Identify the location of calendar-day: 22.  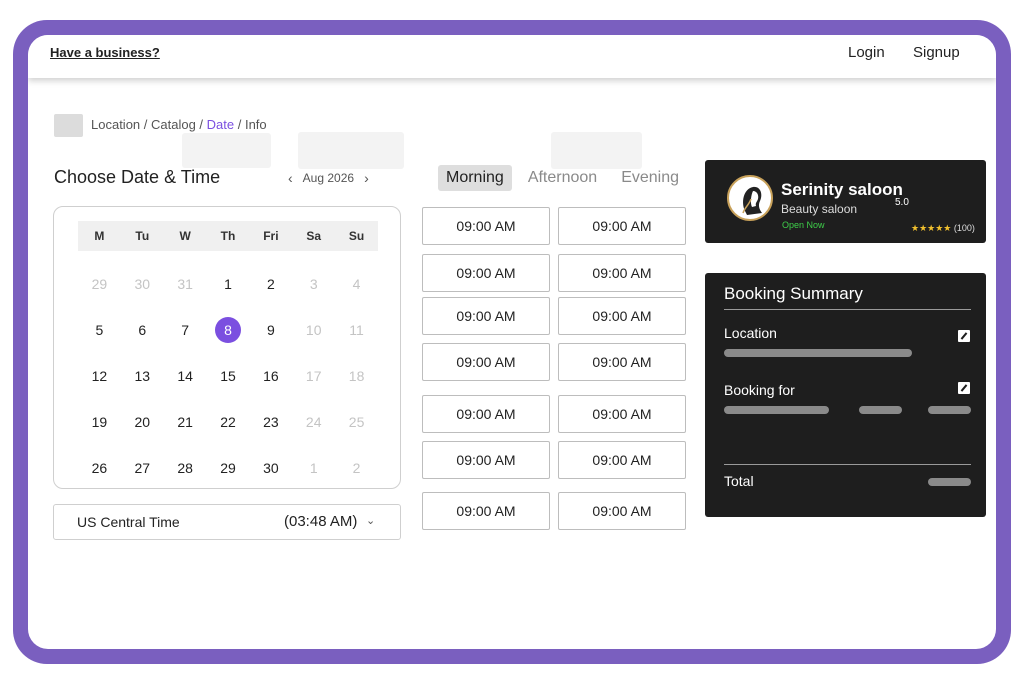
(228, 422).